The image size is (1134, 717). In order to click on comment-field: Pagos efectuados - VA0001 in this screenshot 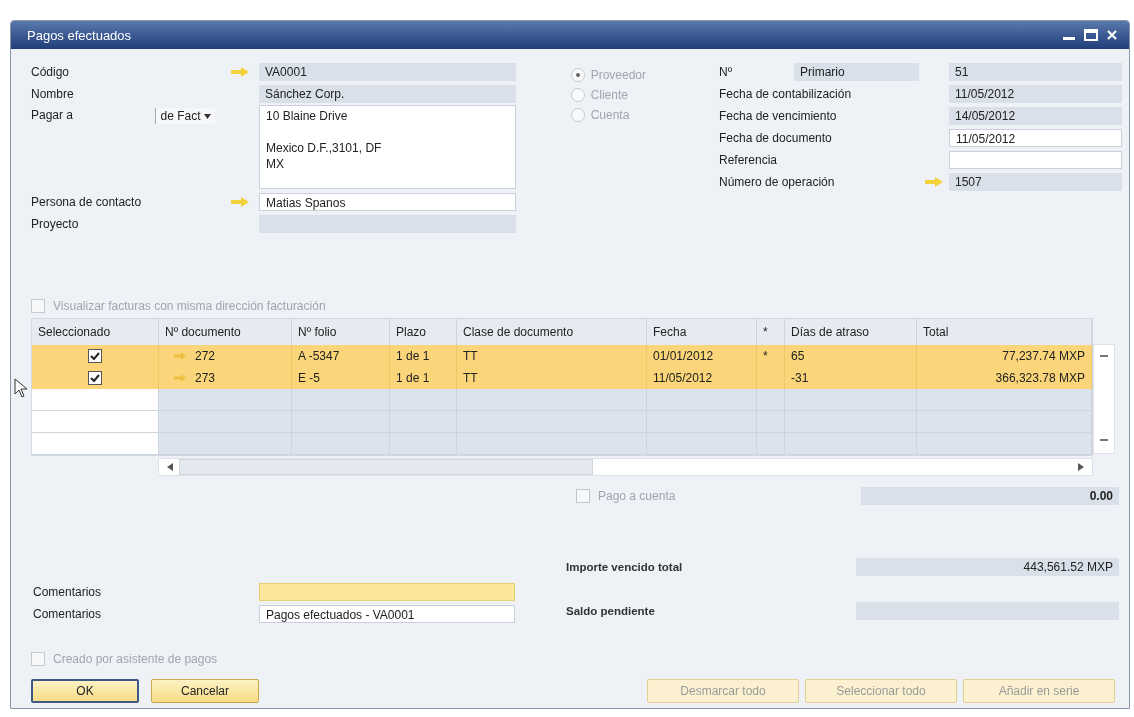, I will do `click(387, 614)`.